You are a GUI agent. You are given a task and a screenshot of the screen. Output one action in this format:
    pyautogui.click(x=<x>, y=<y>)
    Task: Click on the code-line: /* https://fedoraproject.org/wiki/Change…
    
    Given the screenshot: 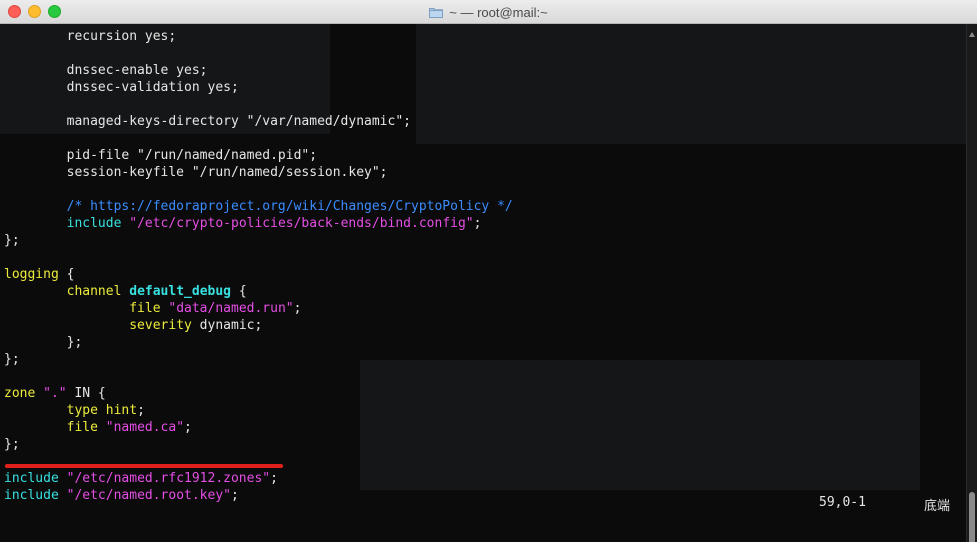 What is the action you would take?
    pyautogui.click(x=258, y=206)
    